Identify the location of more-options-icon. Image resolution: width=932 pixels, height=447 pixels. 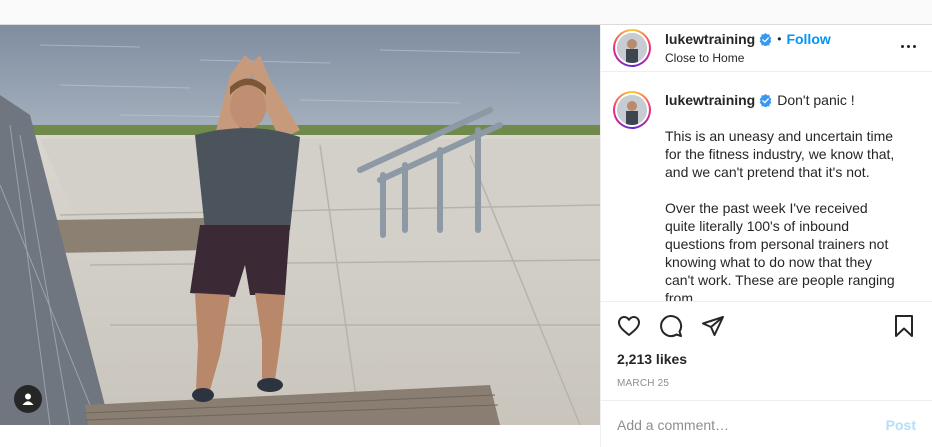
(908, 46).